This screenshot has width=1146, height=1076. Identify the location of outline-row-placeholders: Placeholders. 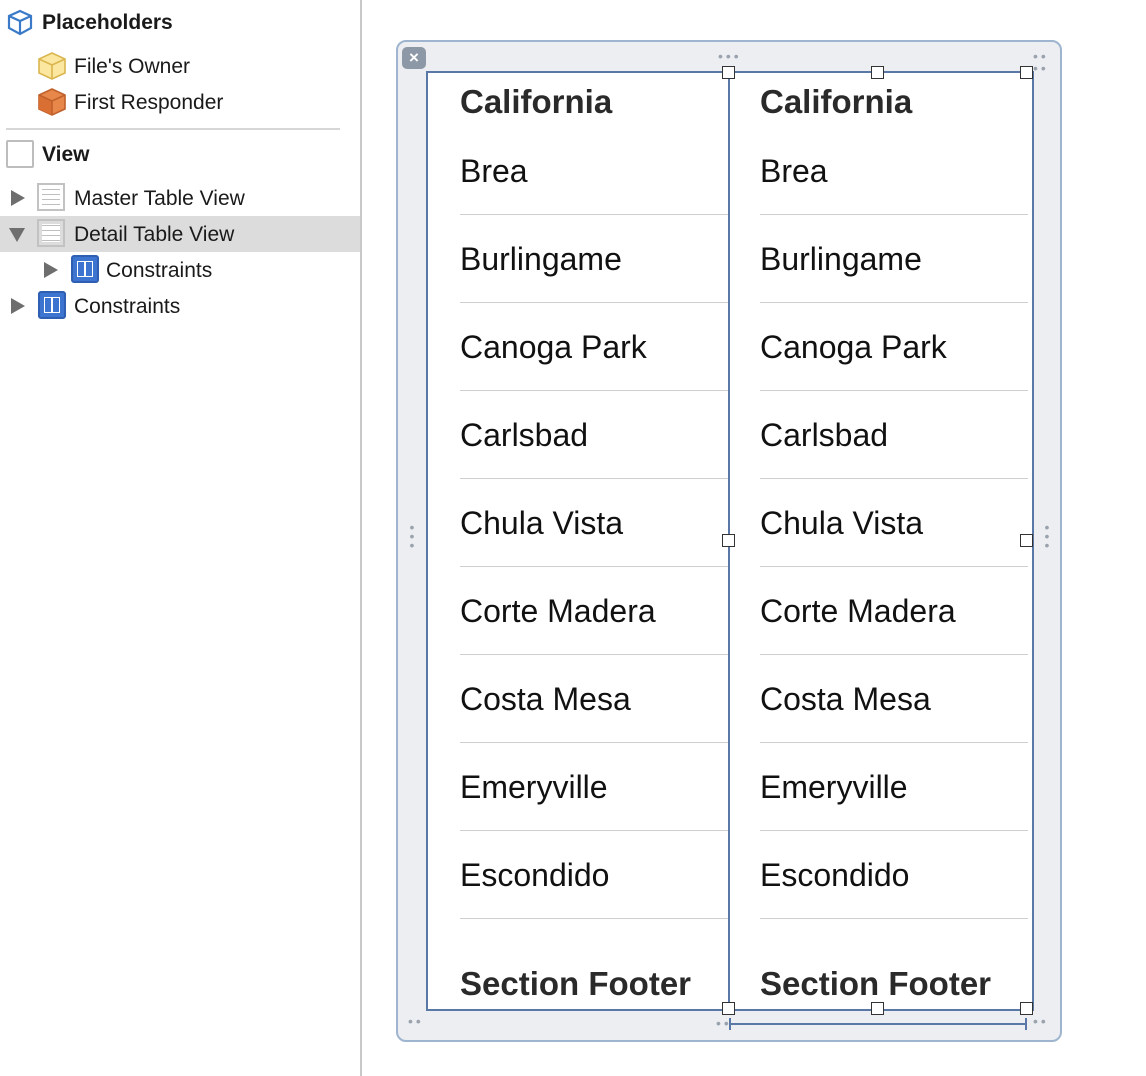
(180, 22).